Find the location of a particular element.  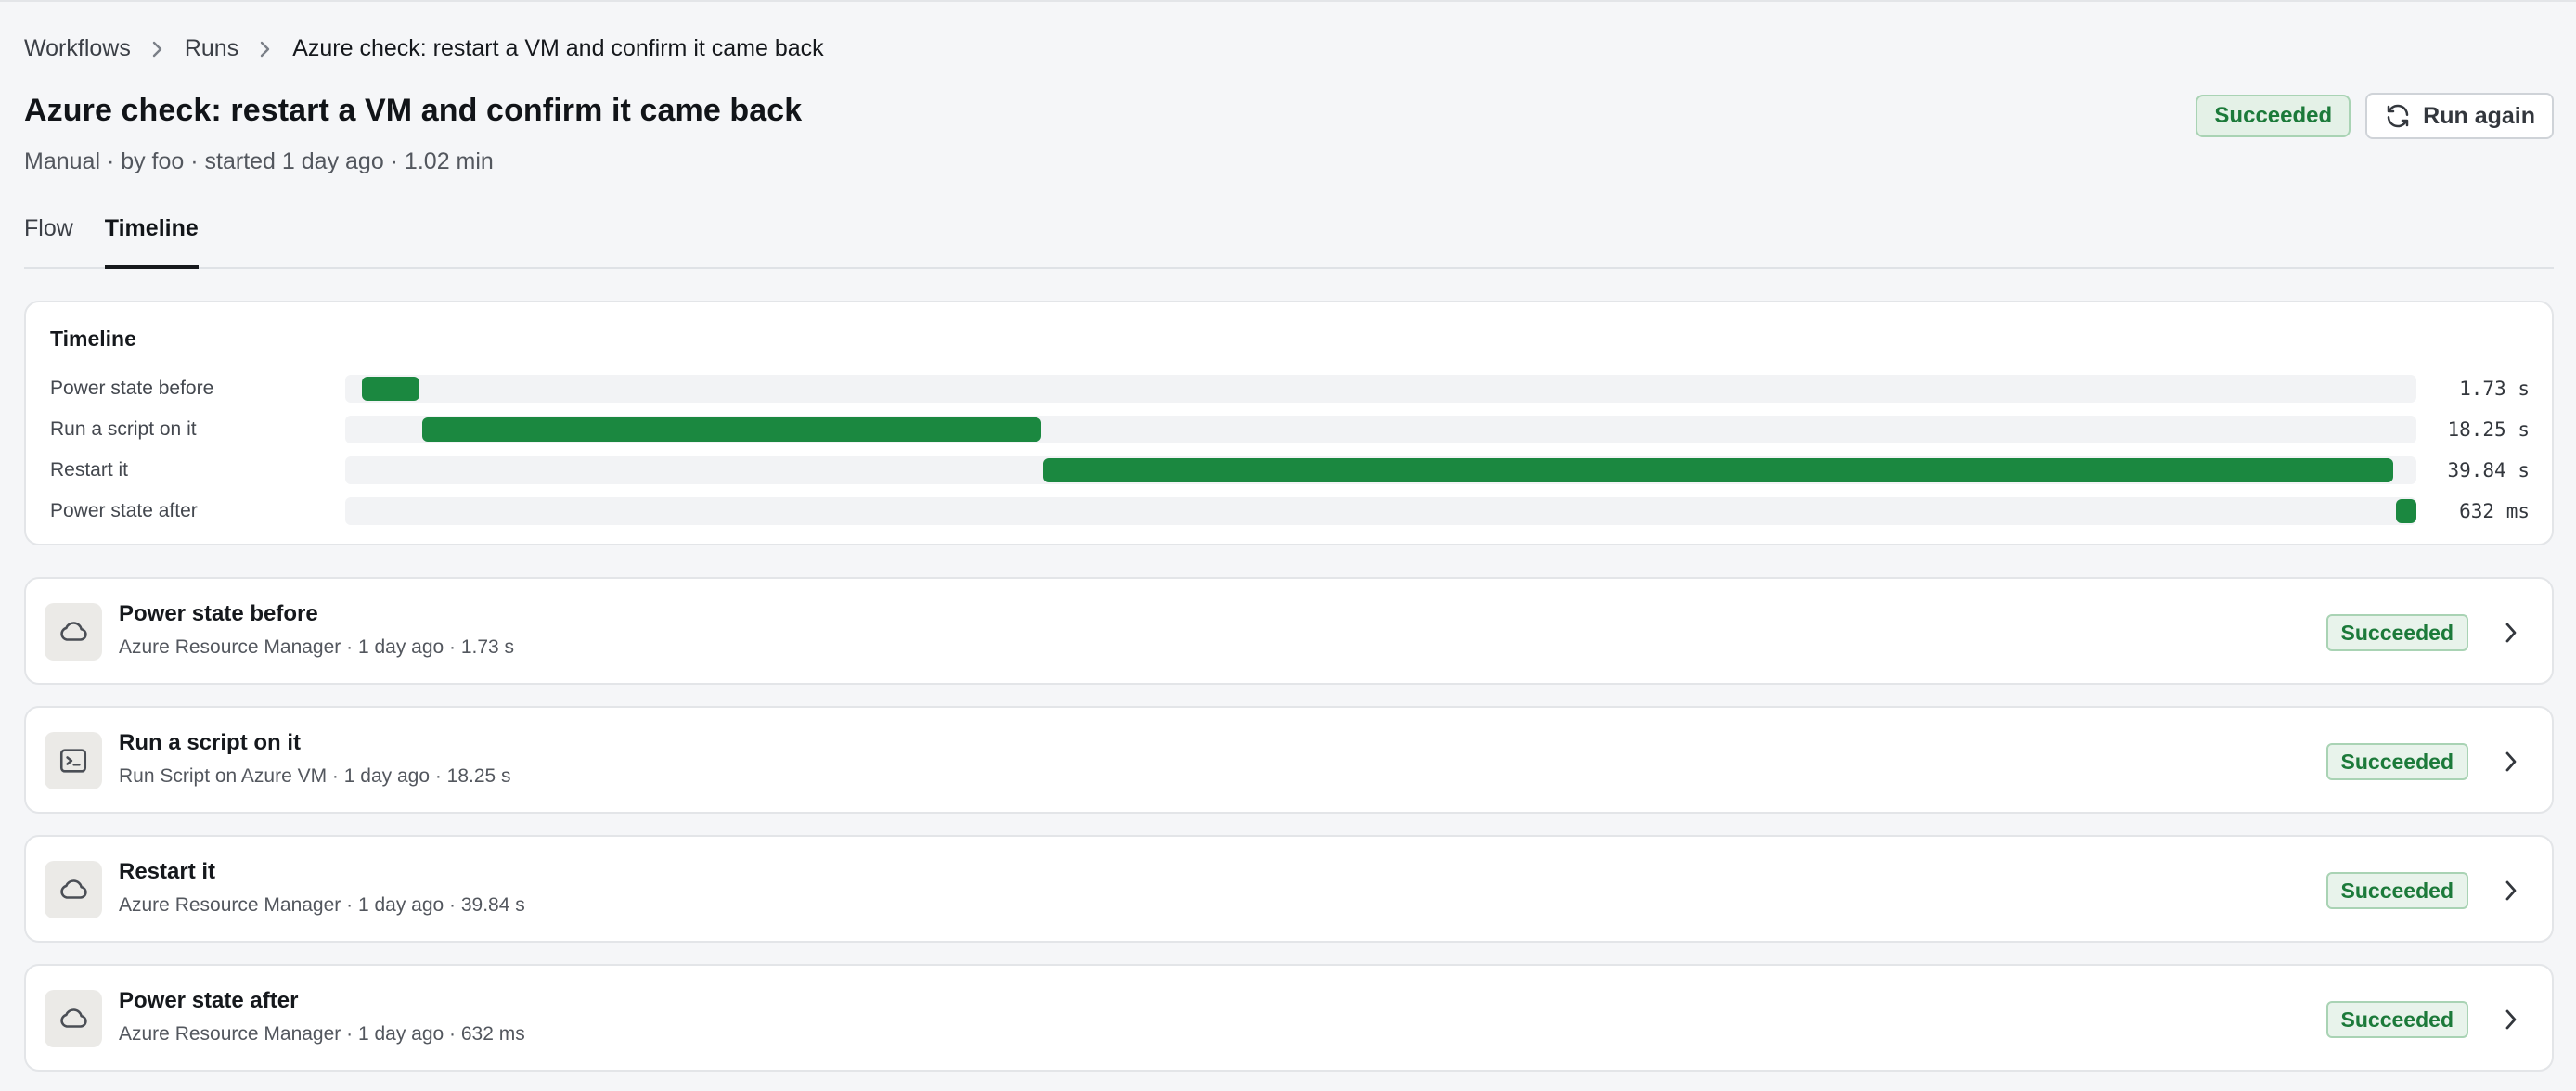

timeline-row-label: Run a script on it is located at coordinates (123, 429).